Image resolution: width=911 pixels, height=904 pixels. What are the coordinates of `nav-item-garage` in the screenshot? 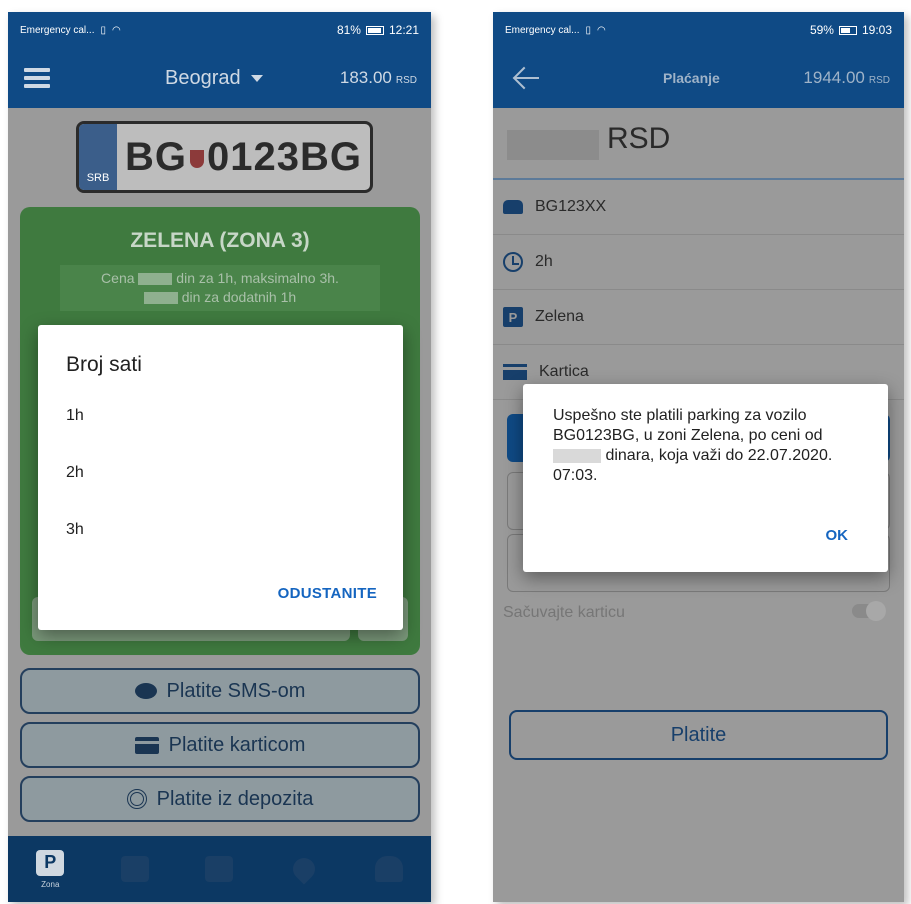 It's located at (135, 869).